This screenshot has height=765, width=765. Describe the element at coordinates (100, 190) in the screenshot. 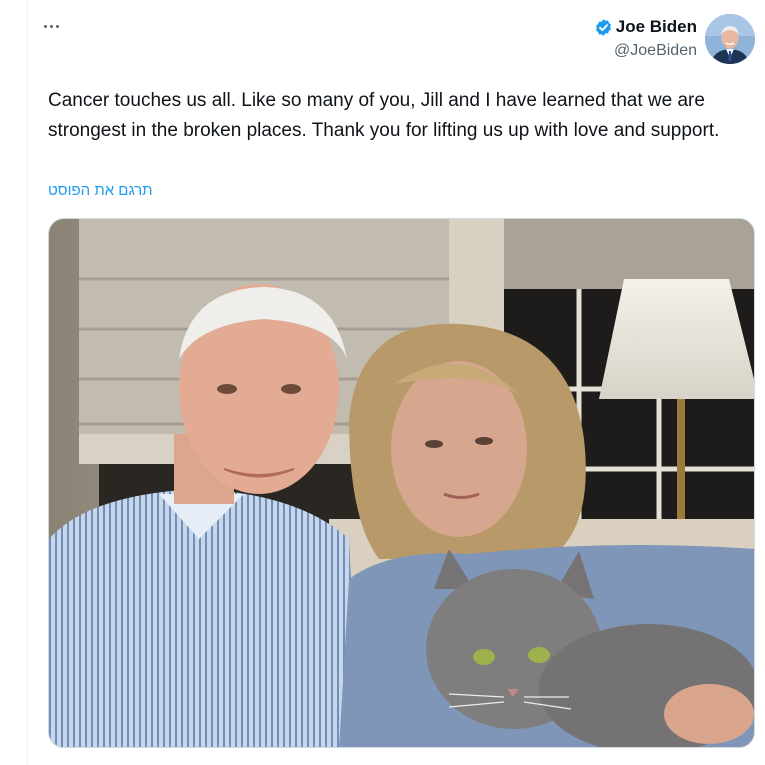

I see `translate-post-link: תרגם את הפוסט` at that location.